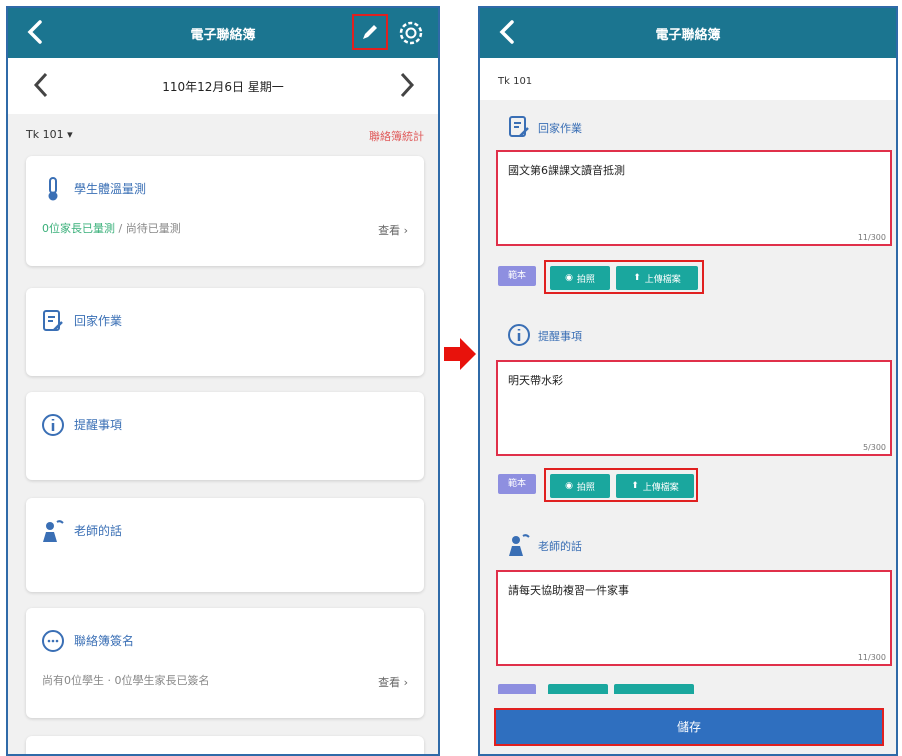 The width and height of the screenshot is (902, 756). What do you see at coordinates (411, 33) in the screenshot?
I see `gear-icon` at bounding box center [411, 33].